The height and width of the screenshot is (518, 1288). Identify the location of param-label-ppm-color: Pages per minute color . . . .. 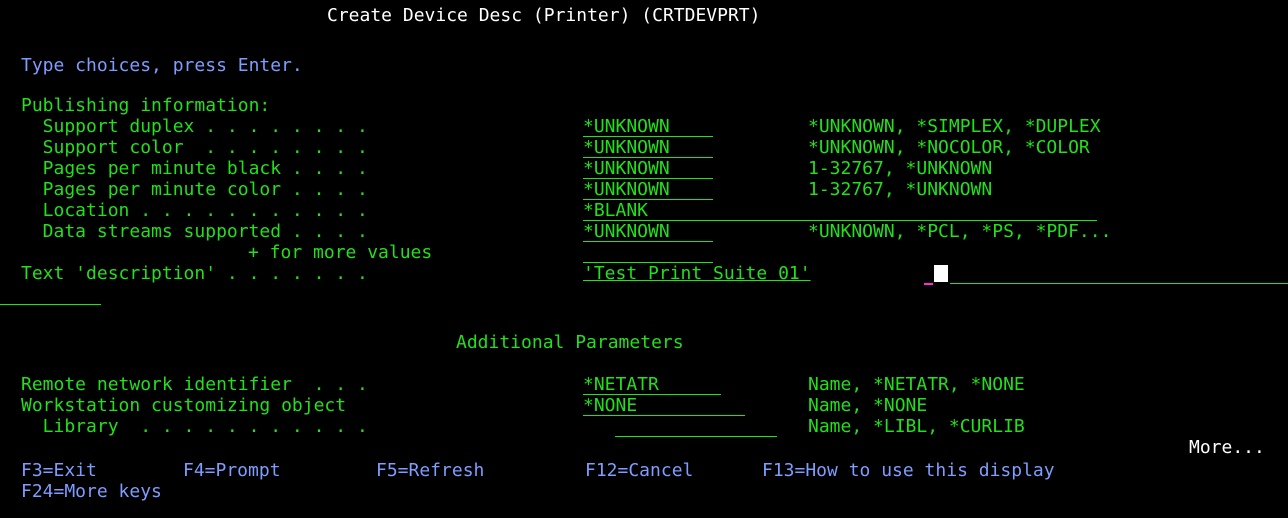
(194, 189).